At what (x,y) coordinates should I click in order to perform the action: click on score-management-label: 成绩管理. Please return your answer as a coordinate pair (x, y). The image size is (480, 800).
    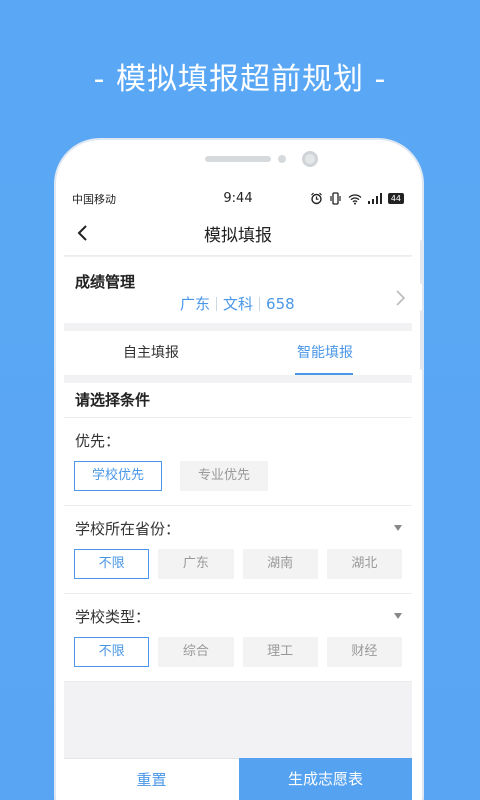
    Looking at the image, I should click on (105, 282).